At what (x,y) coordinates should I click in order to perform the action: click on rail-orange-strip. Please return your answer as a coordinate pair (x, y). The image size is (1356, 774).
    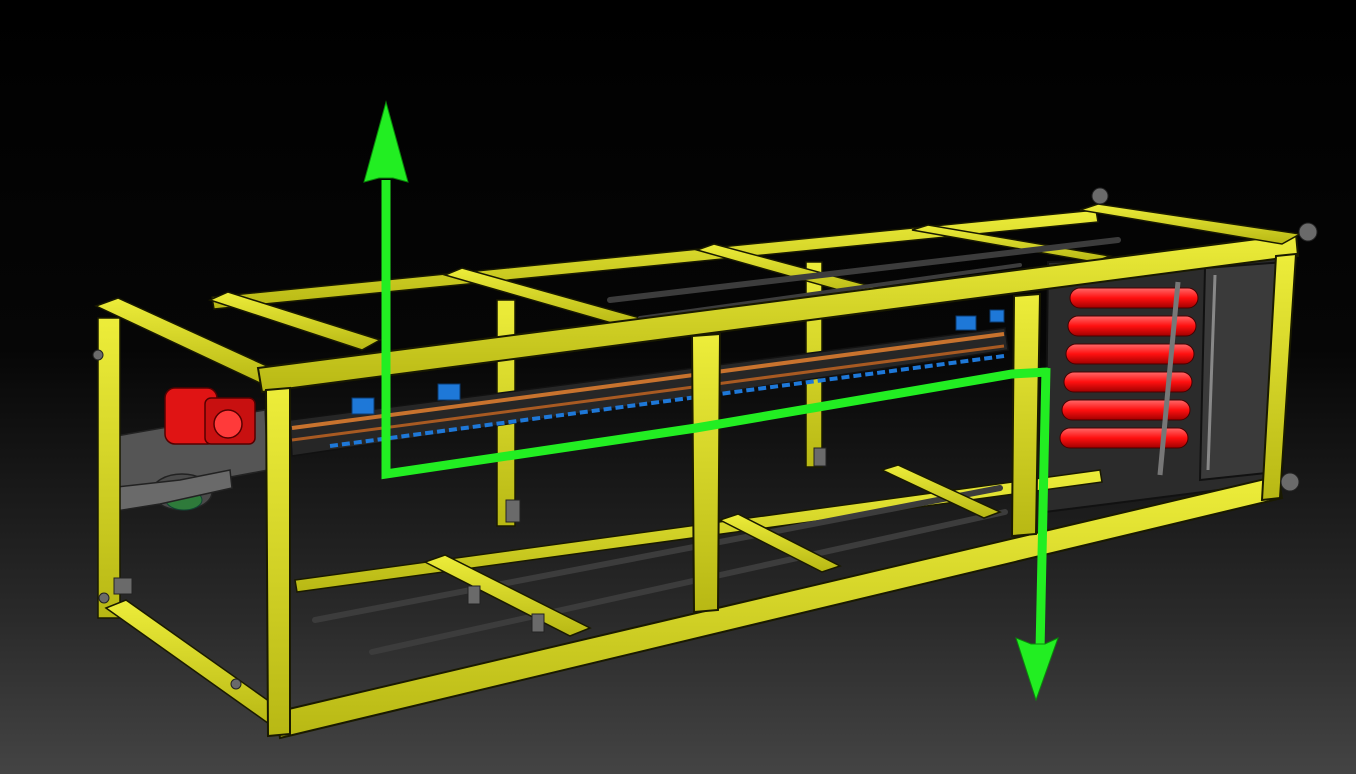
    Looking at the image, I should click on (648, 381).